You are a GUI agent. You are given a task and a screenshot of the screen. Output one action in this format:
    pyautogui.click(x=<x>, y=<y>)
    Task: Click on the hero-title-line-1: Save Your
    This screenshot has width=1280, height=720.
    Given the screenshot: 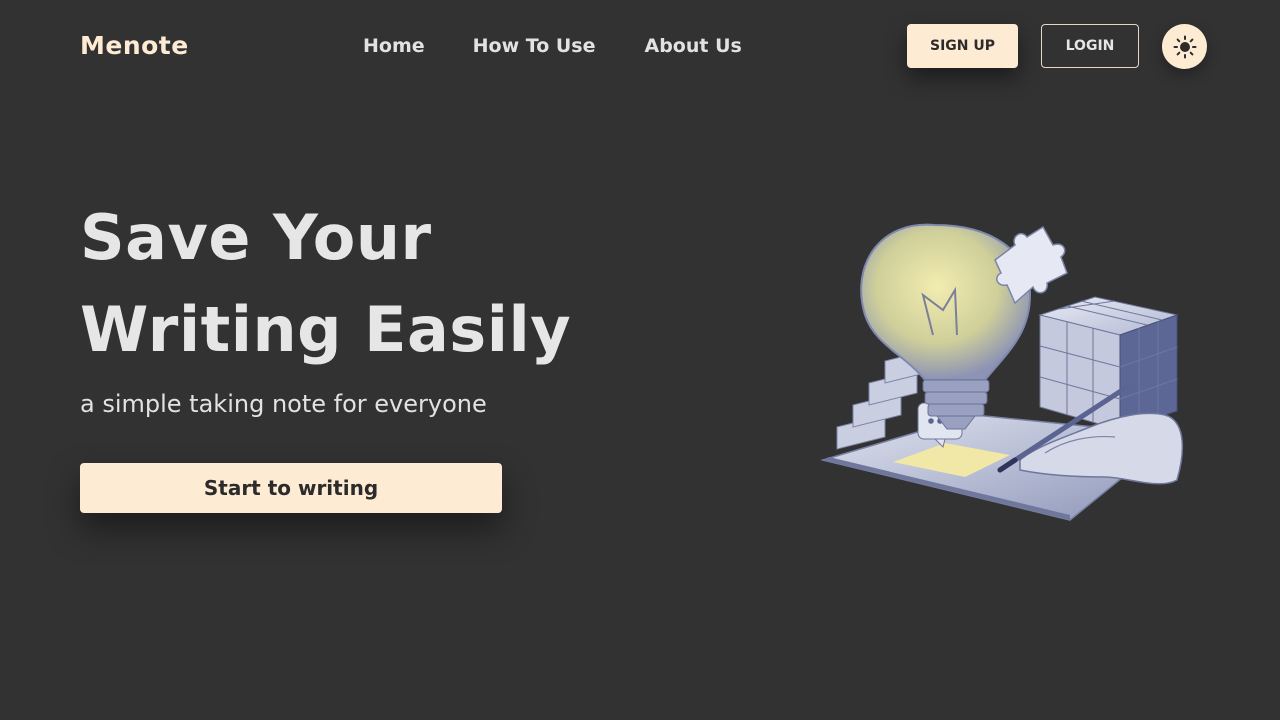 What is the action you would take?
    pyautogui.click(x=256, y=237)
    